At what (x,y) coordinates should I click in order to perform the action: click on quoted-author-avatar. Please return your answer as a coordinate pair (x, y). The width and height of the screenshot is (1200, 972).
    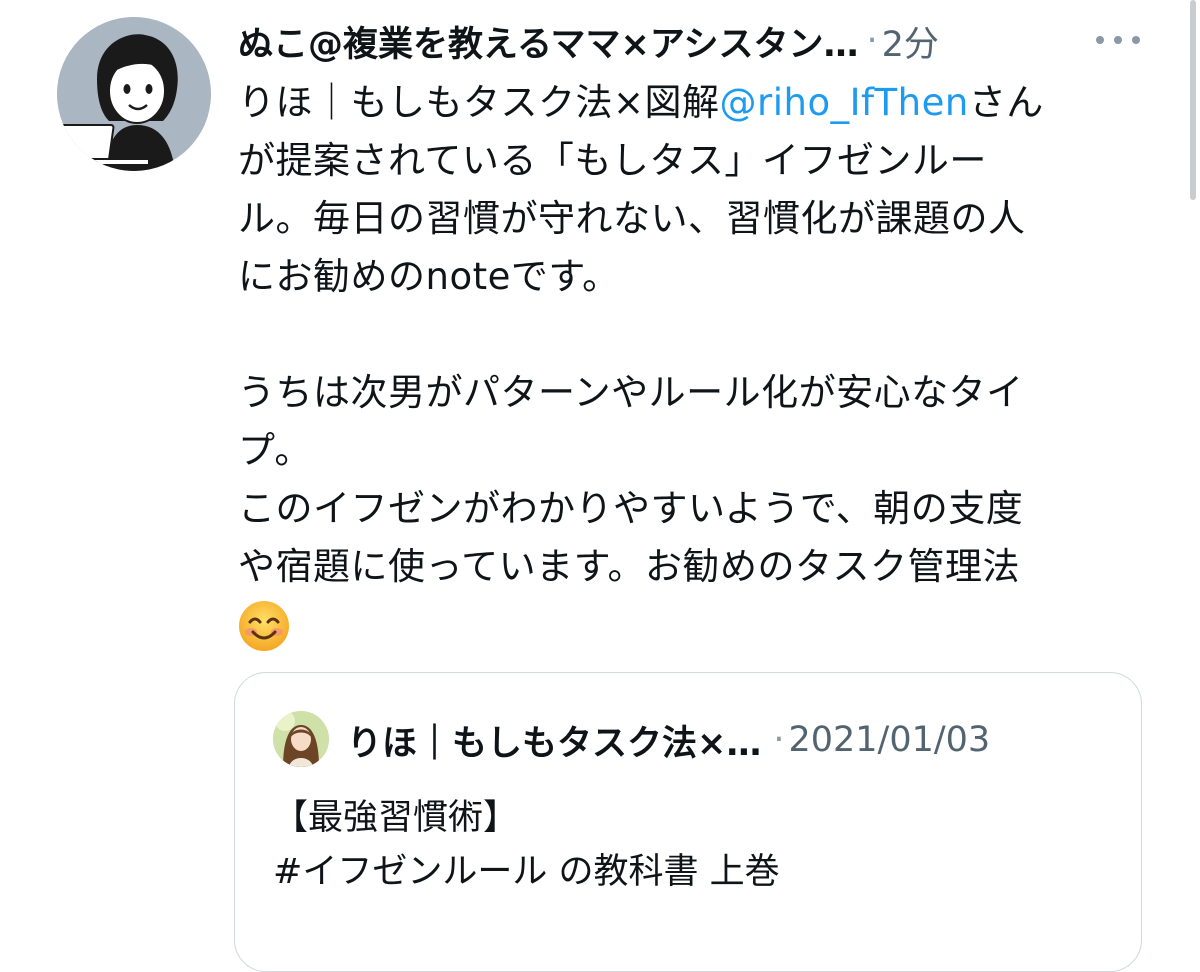
    Looking at the image, I should click on (301, 739).